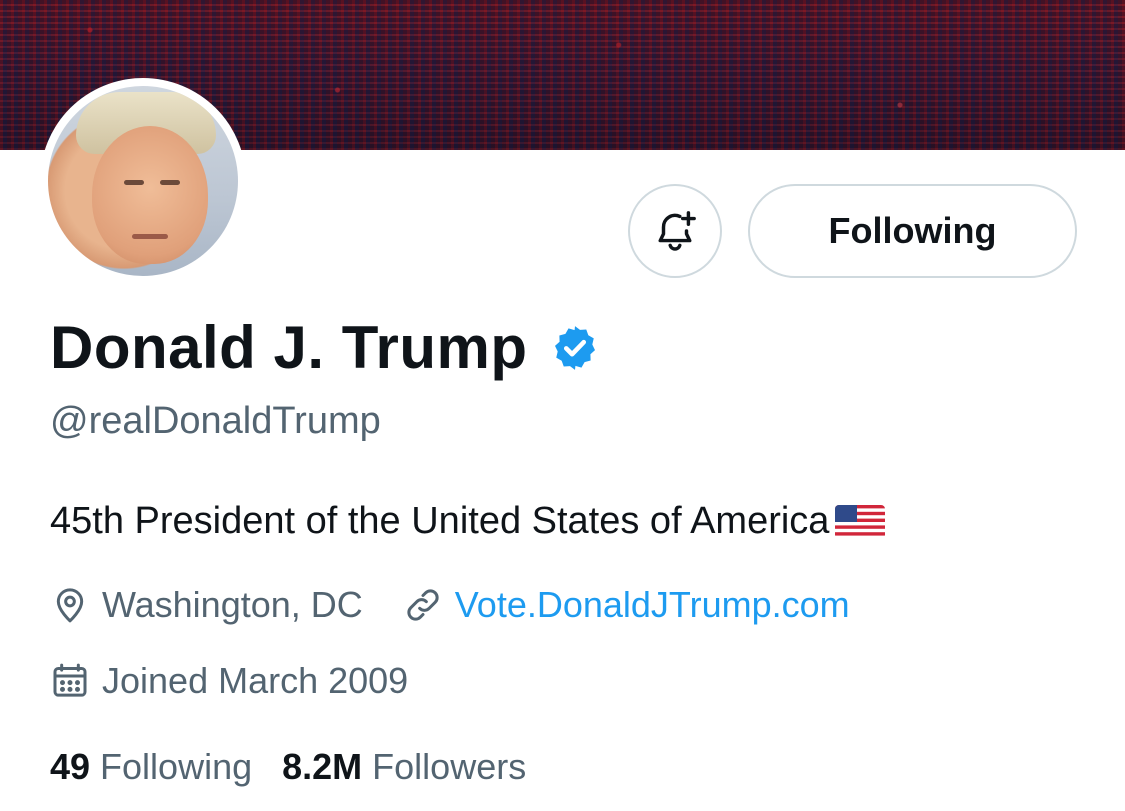  What do you see at coordinates (70, 605) in the screenshot?
I see `location-pin-icon` at bounding box center [70, 605].